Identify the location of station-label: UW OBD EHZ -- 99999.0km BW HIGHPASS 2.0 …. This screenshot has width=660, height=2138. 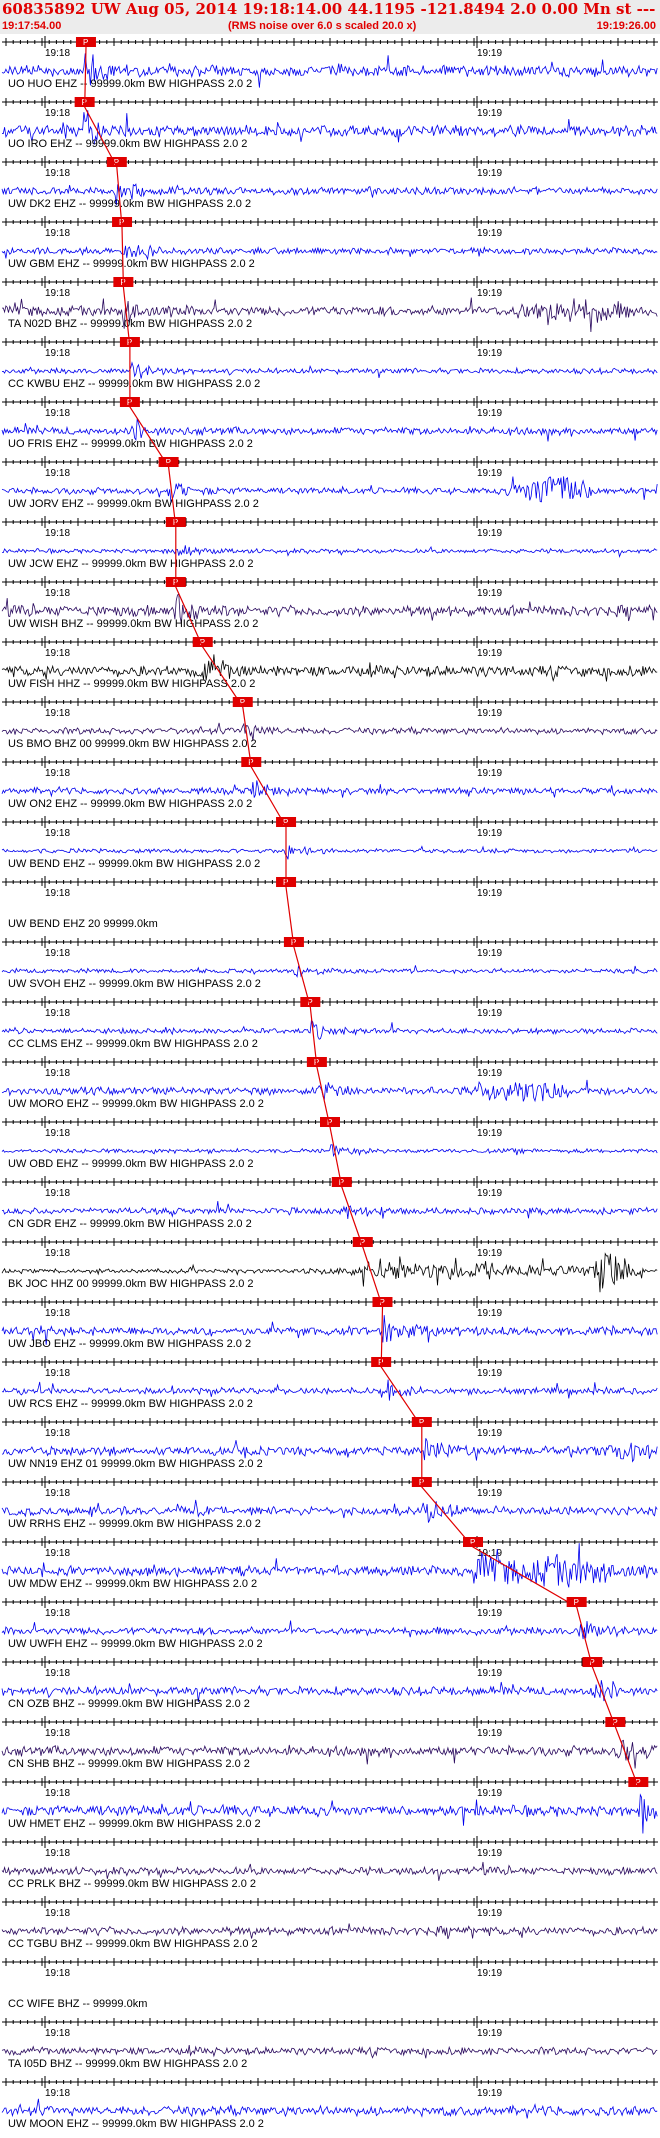
(131, 1164).